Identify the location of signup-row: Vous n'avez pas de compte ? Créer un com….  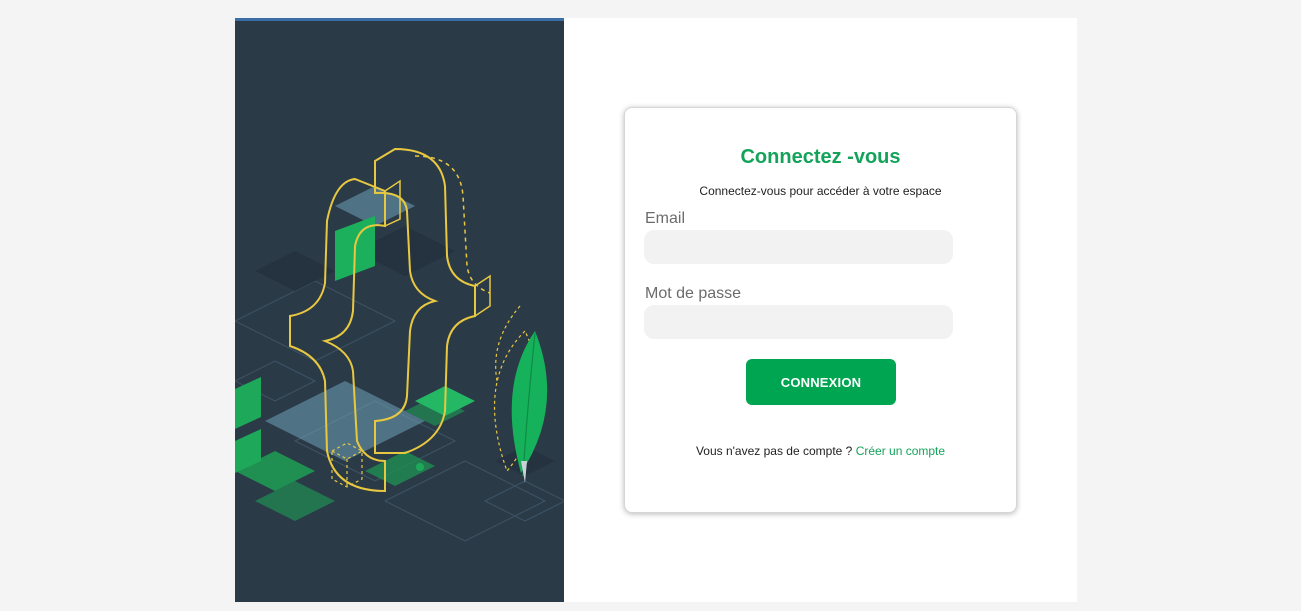
(820, 451).